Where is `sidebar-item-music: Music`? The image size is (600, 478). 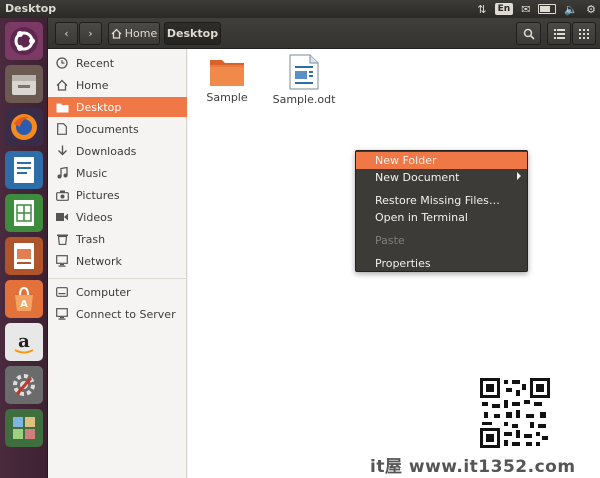
sidebar-item-music: Music is located at coordinates (117, 173).